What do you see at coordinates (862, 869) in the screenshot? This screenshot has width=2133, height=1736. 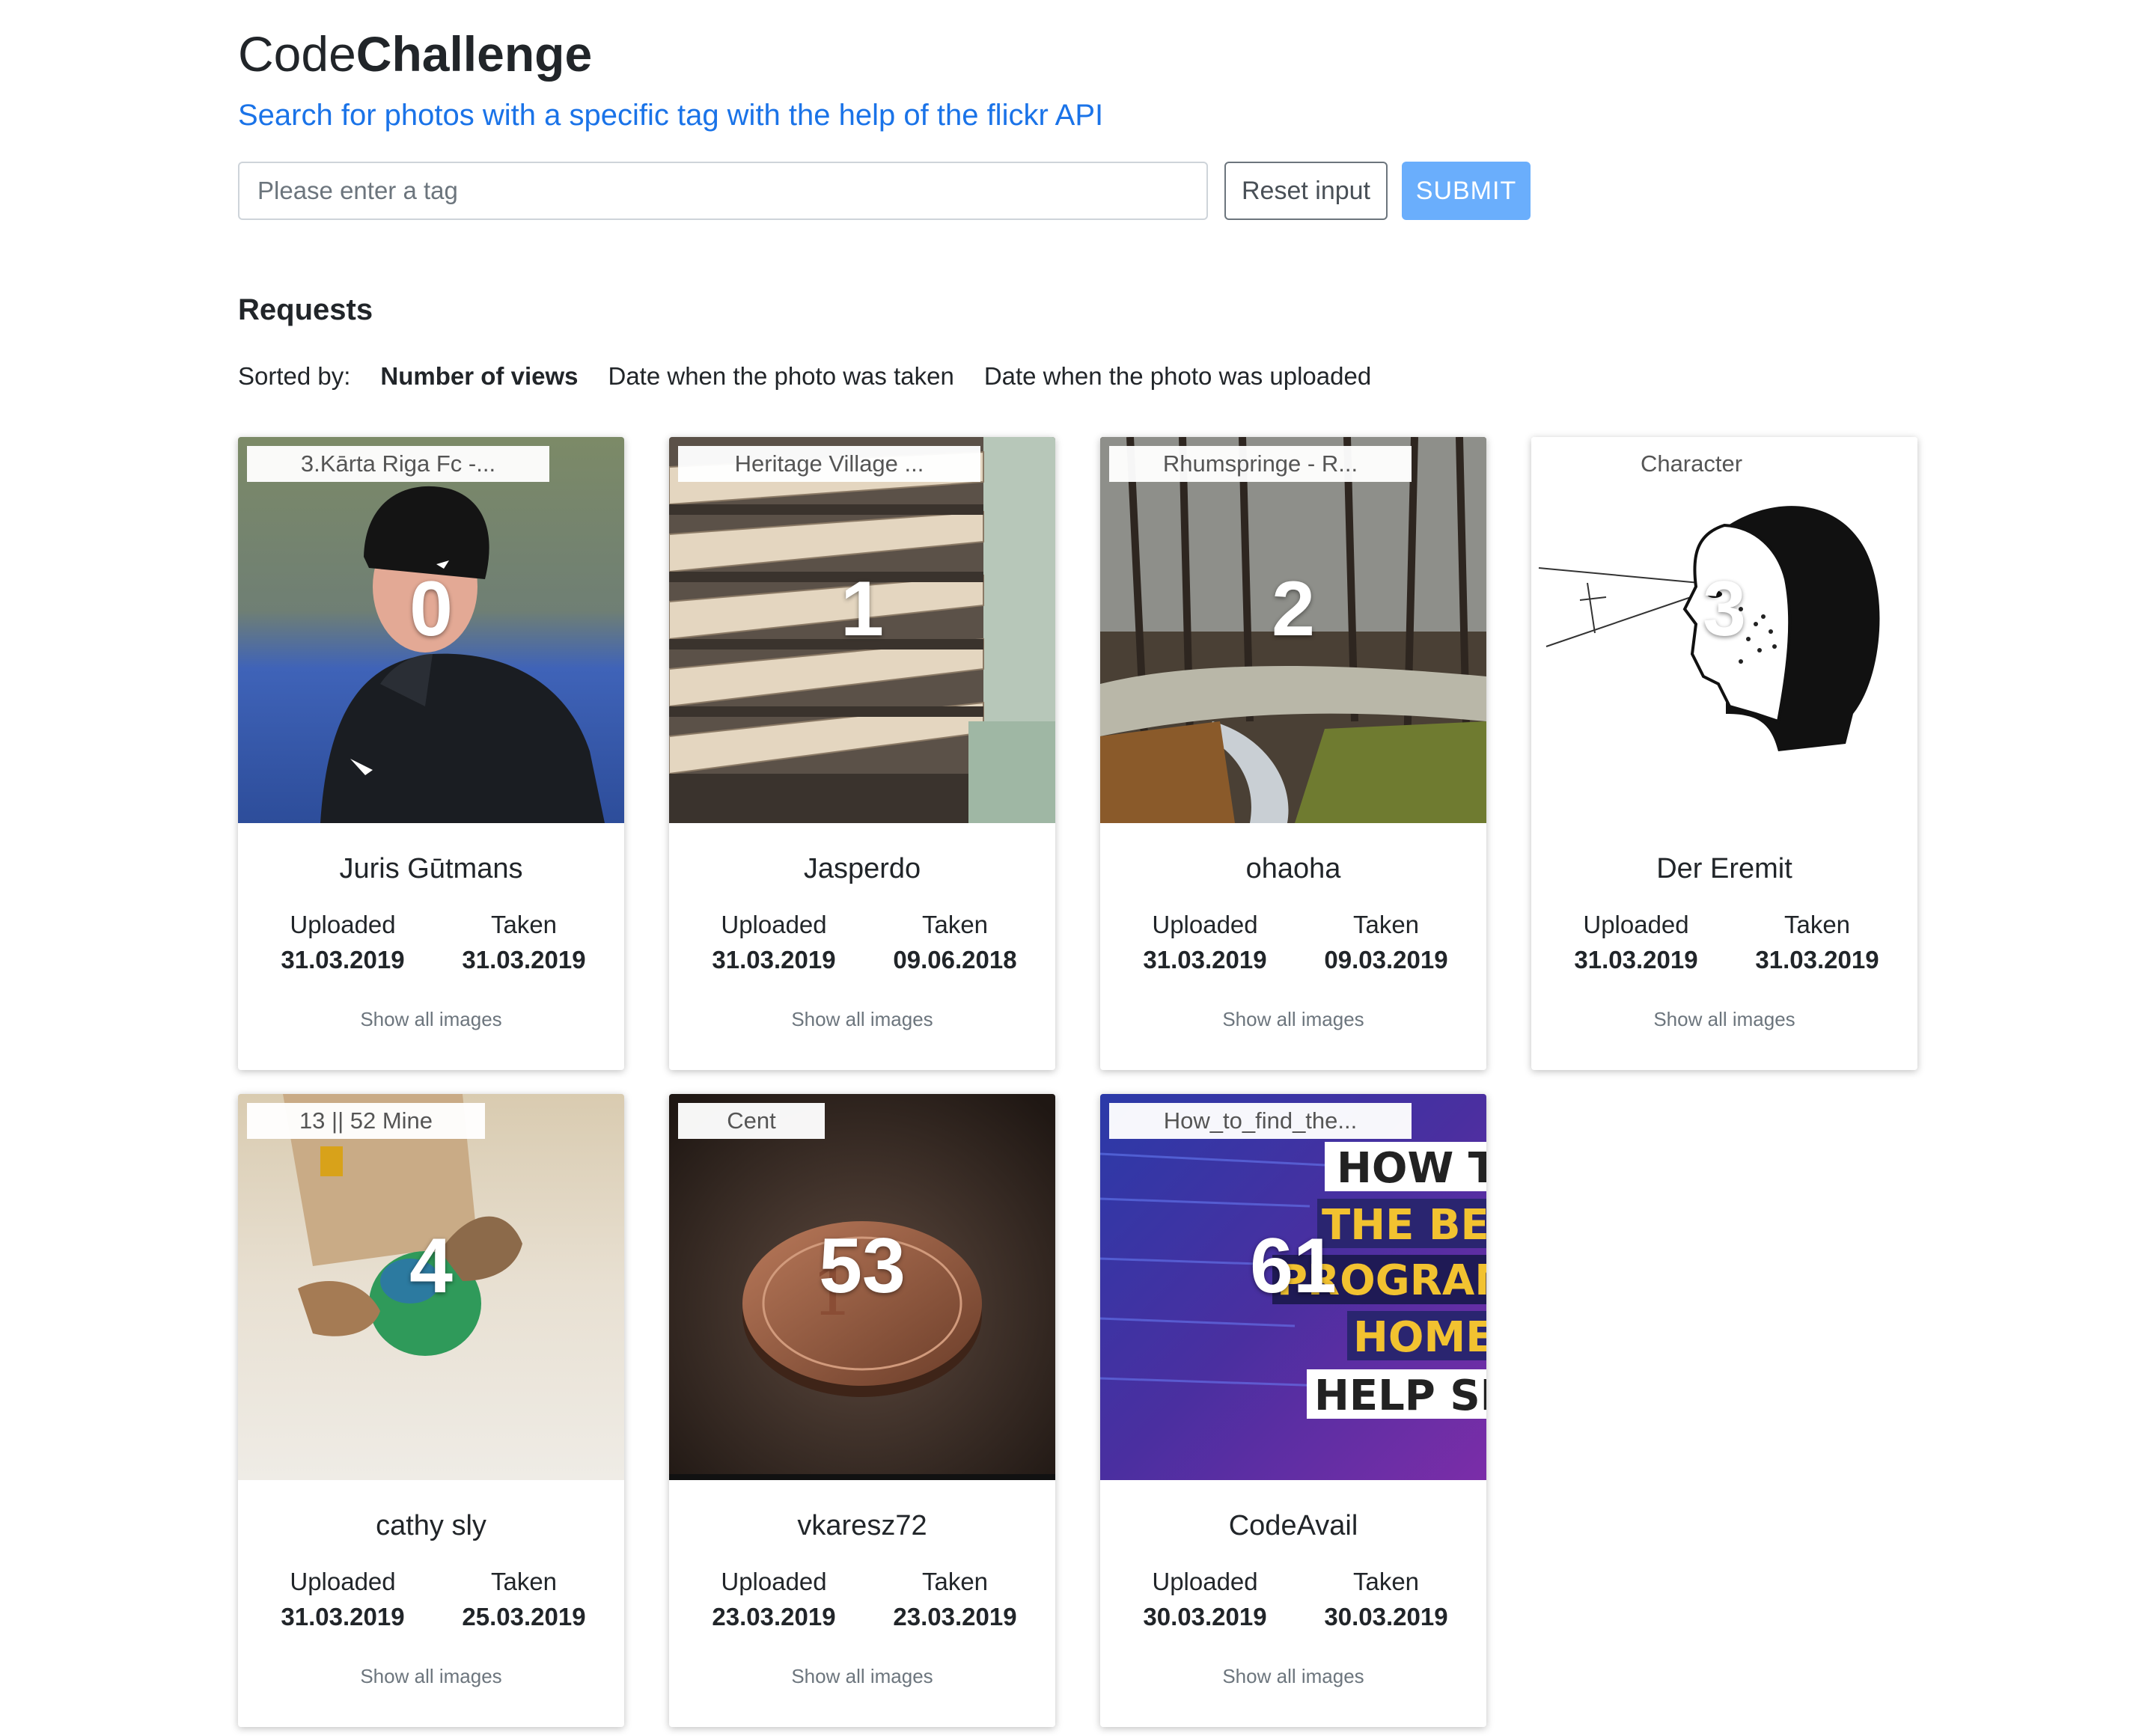 I see `owner-name: Jasperdo` at bounding box center [862, 869].